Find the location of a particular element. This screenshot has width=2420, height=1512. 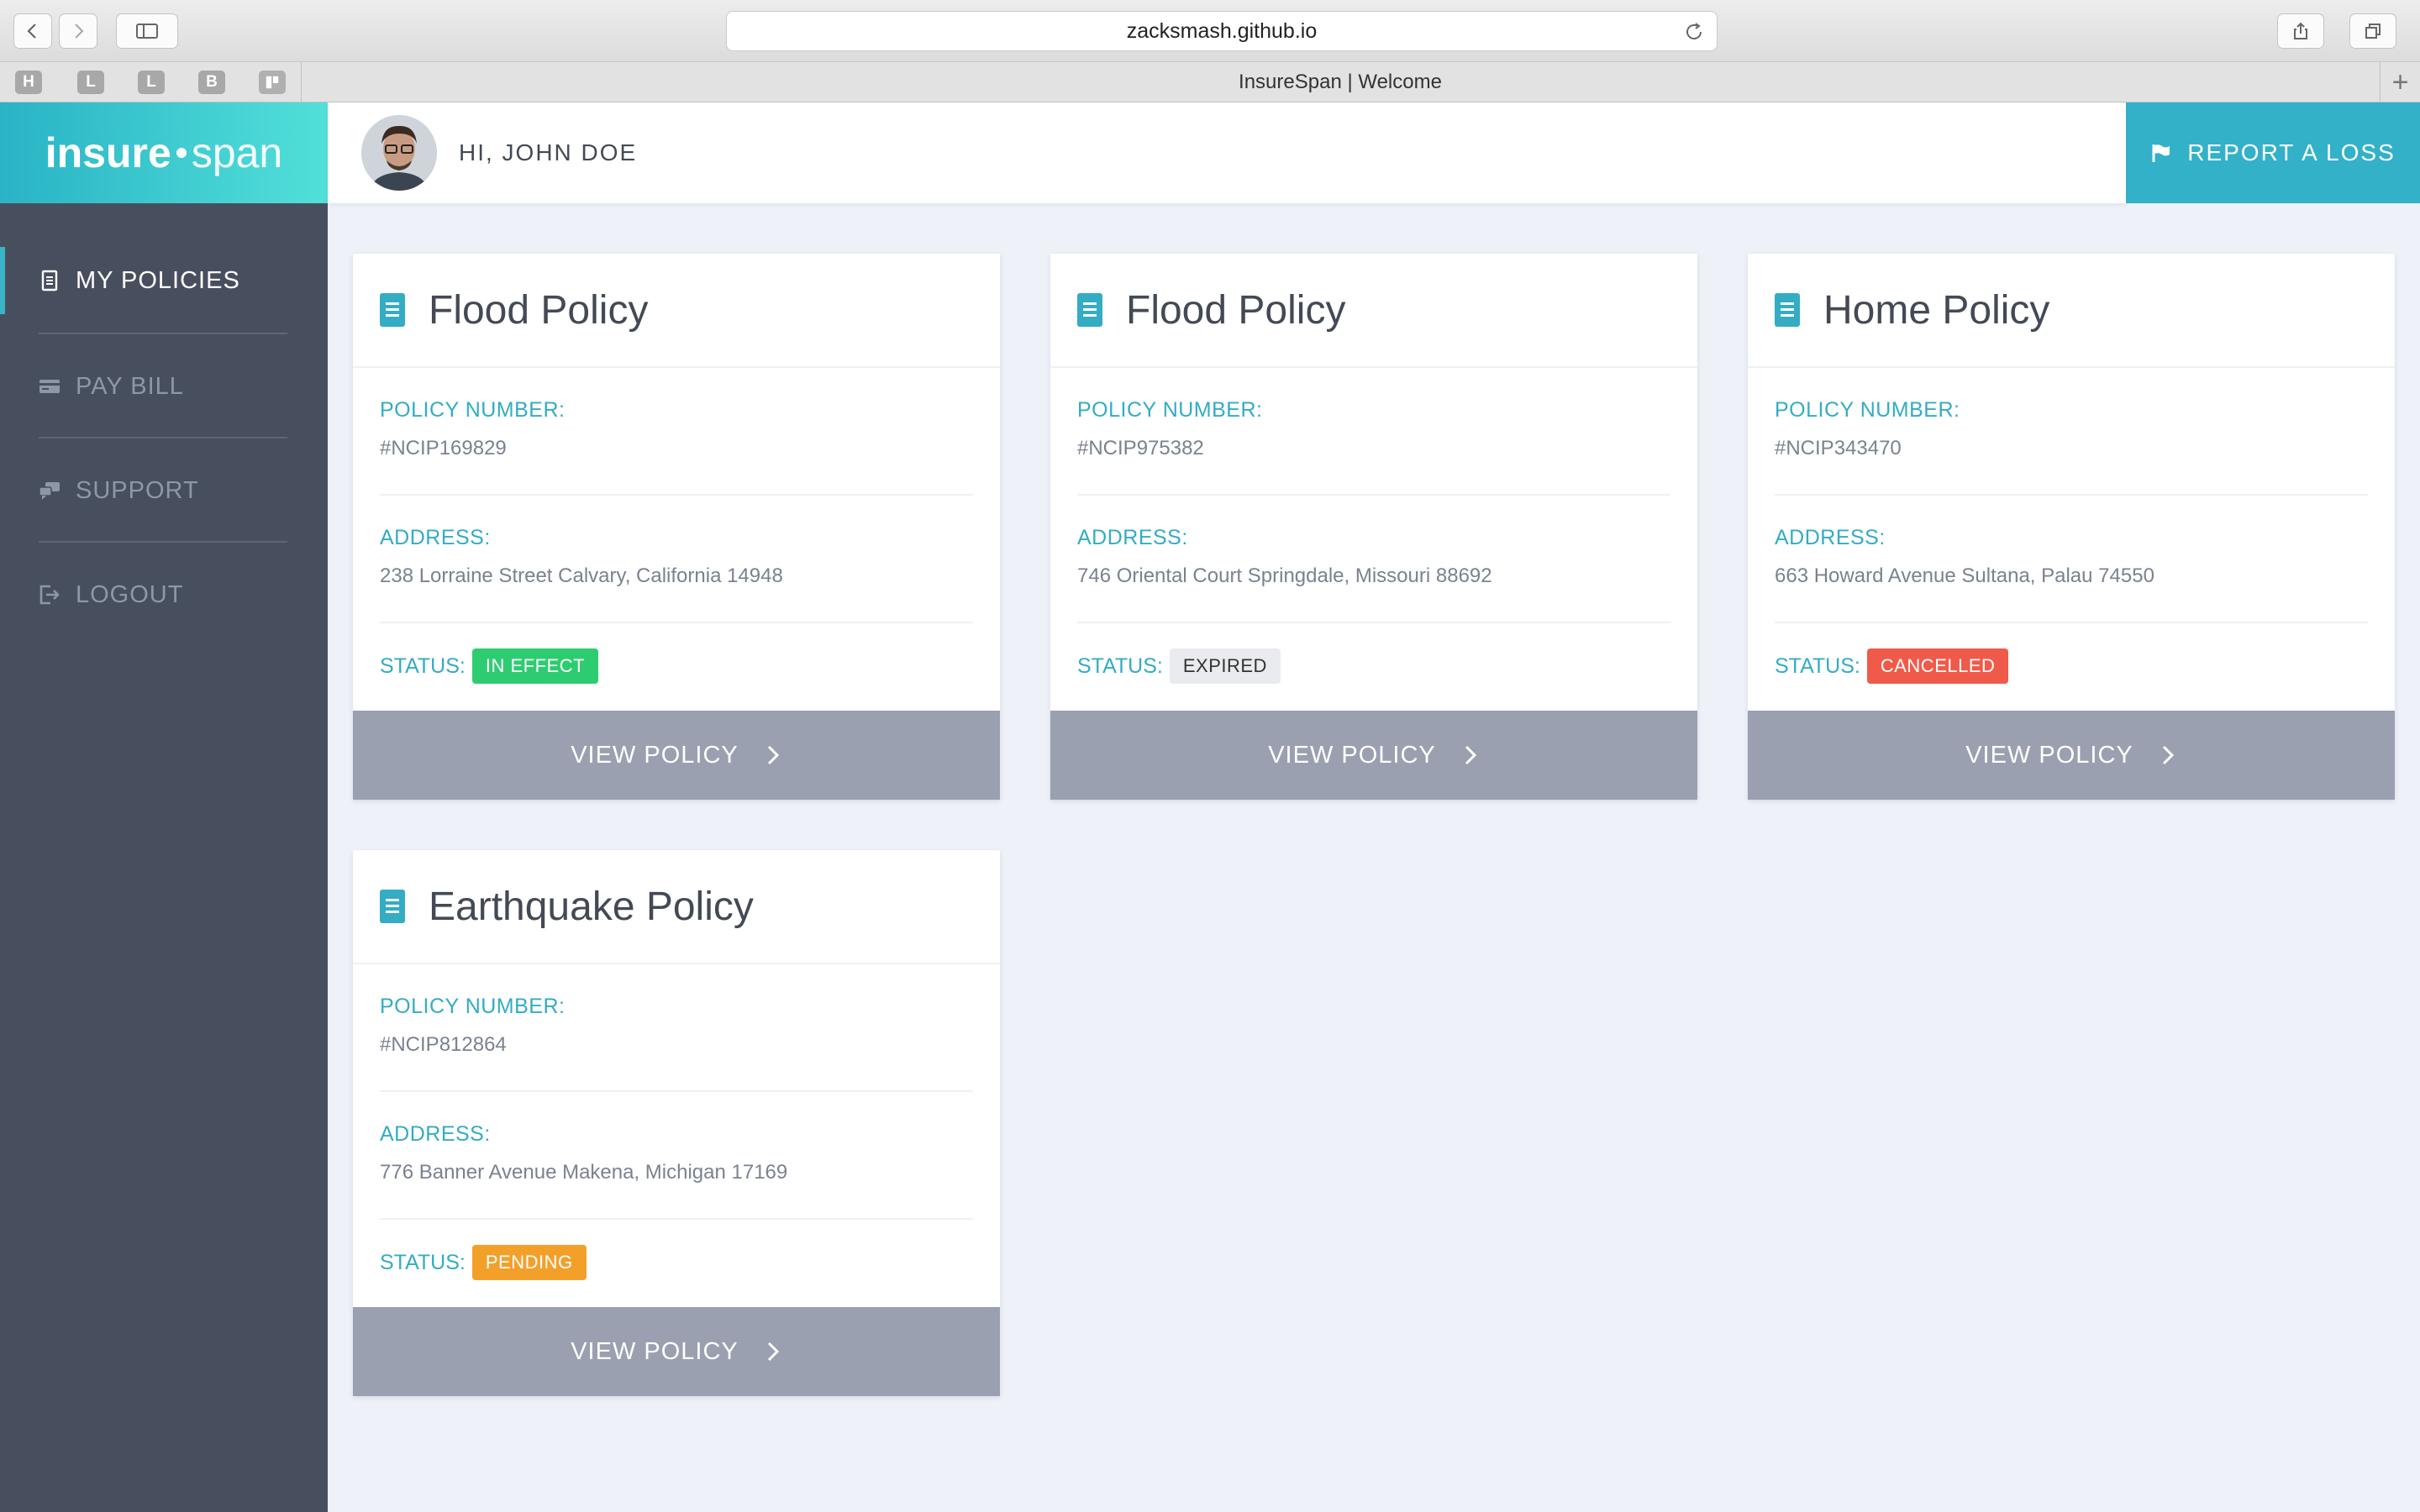

sidebar-icon is located at coordinates (147, 31).